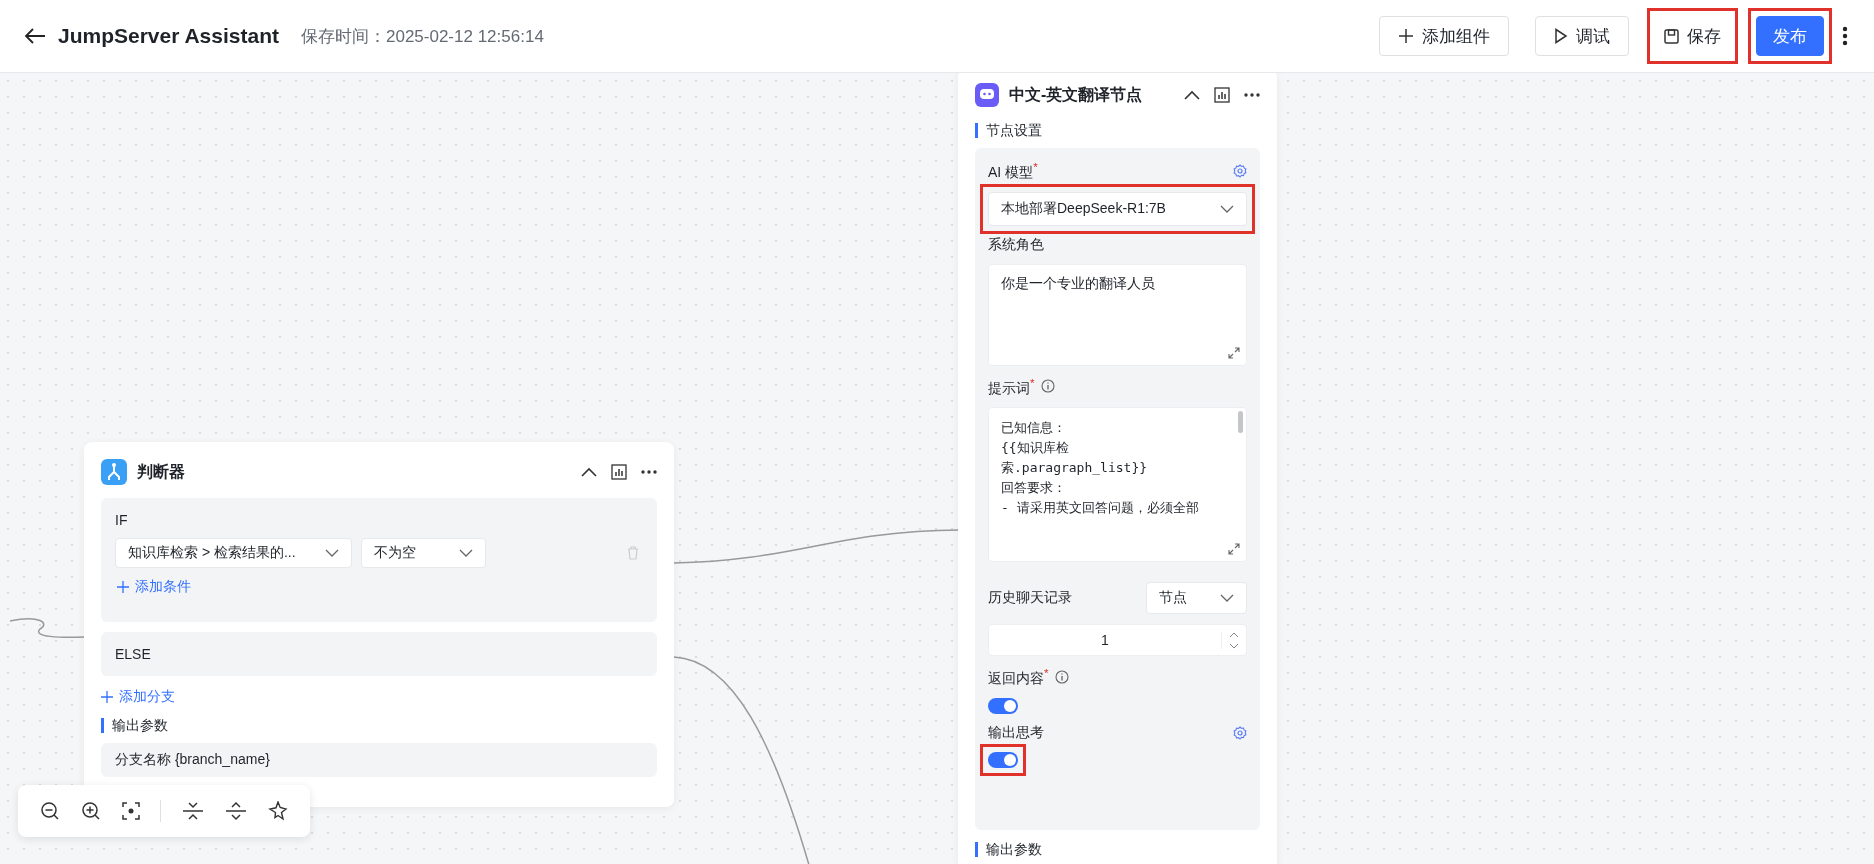 This screenshot has width=1874, height=864. Describe the element at coordinates (1117, 130) in the screenshot. I see `section-heading: 节点设置` at that location.